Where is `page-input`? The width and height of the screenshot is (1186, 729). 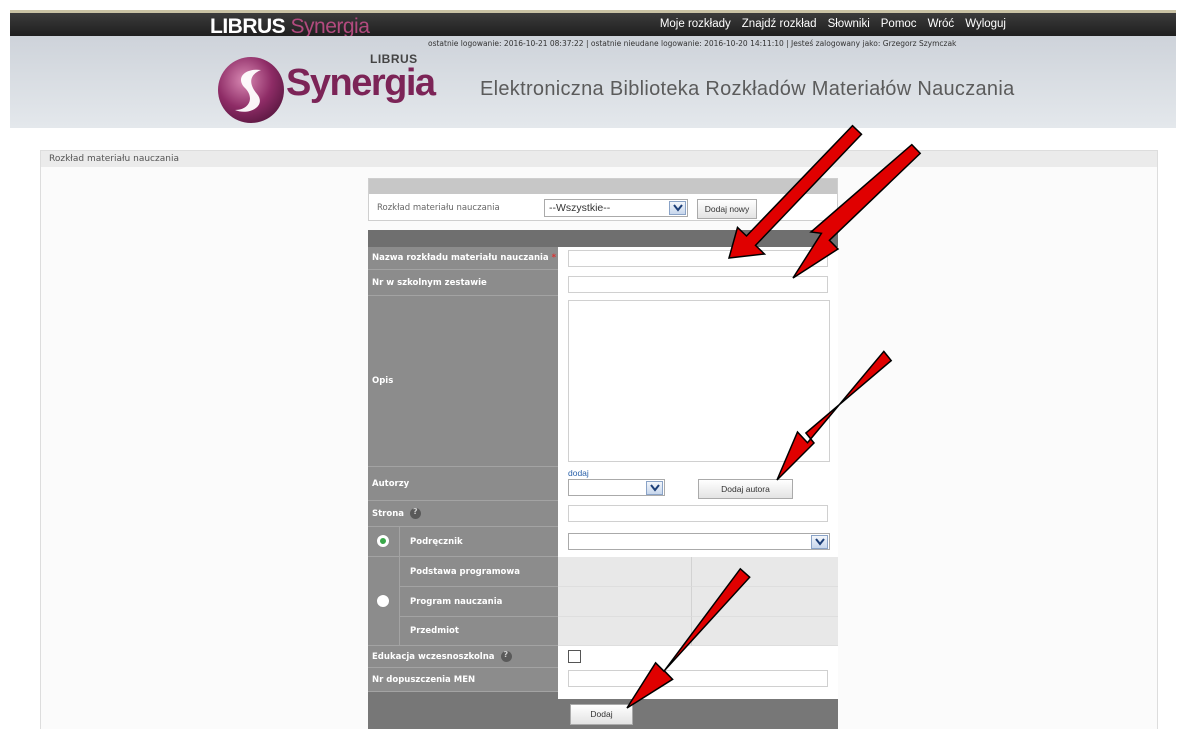 page-input is located at coordinates (698, 513).